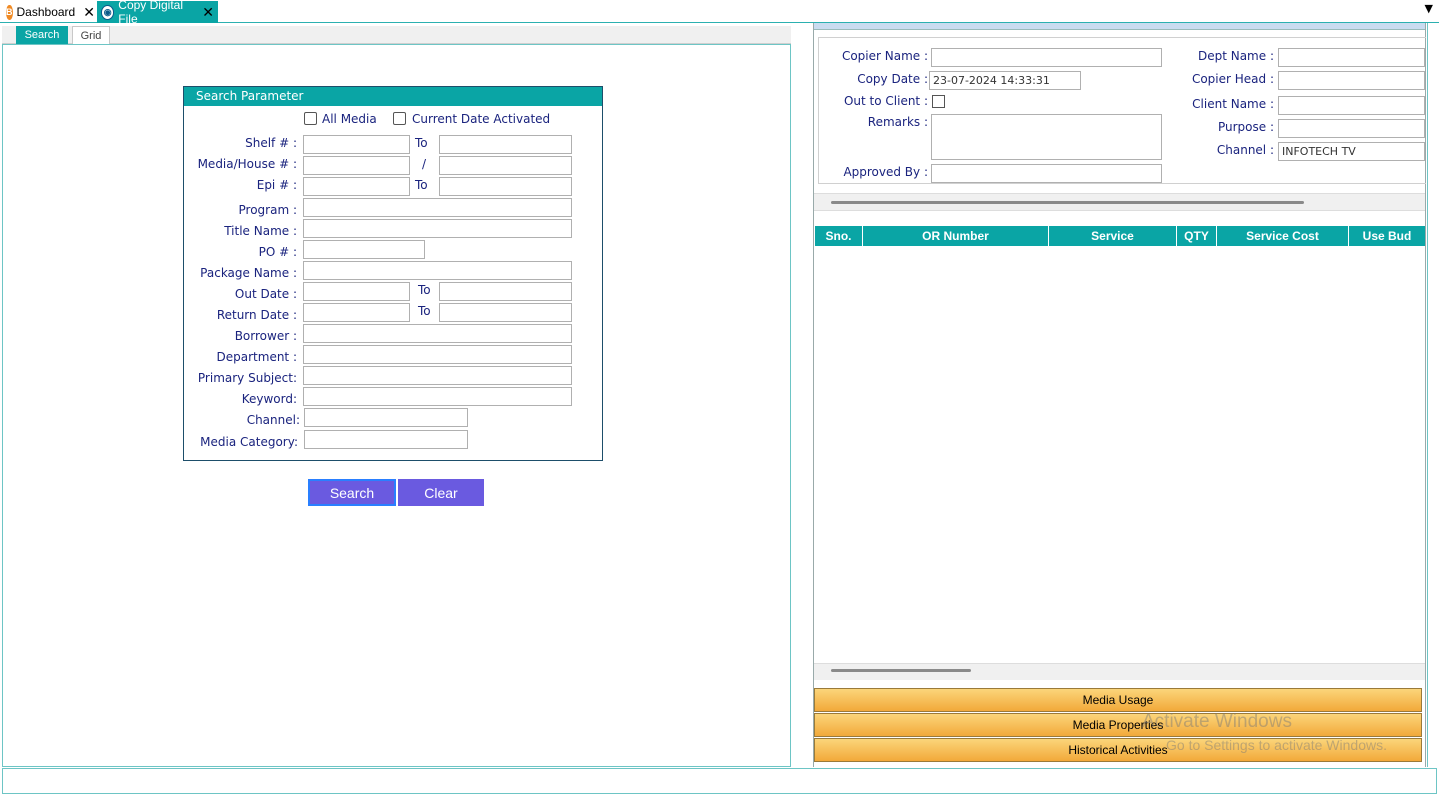 The image size is (1439, 795). Describe the element at coordinates (441, 492) in the screenshot. I see `clear-button: Clear` at that location.